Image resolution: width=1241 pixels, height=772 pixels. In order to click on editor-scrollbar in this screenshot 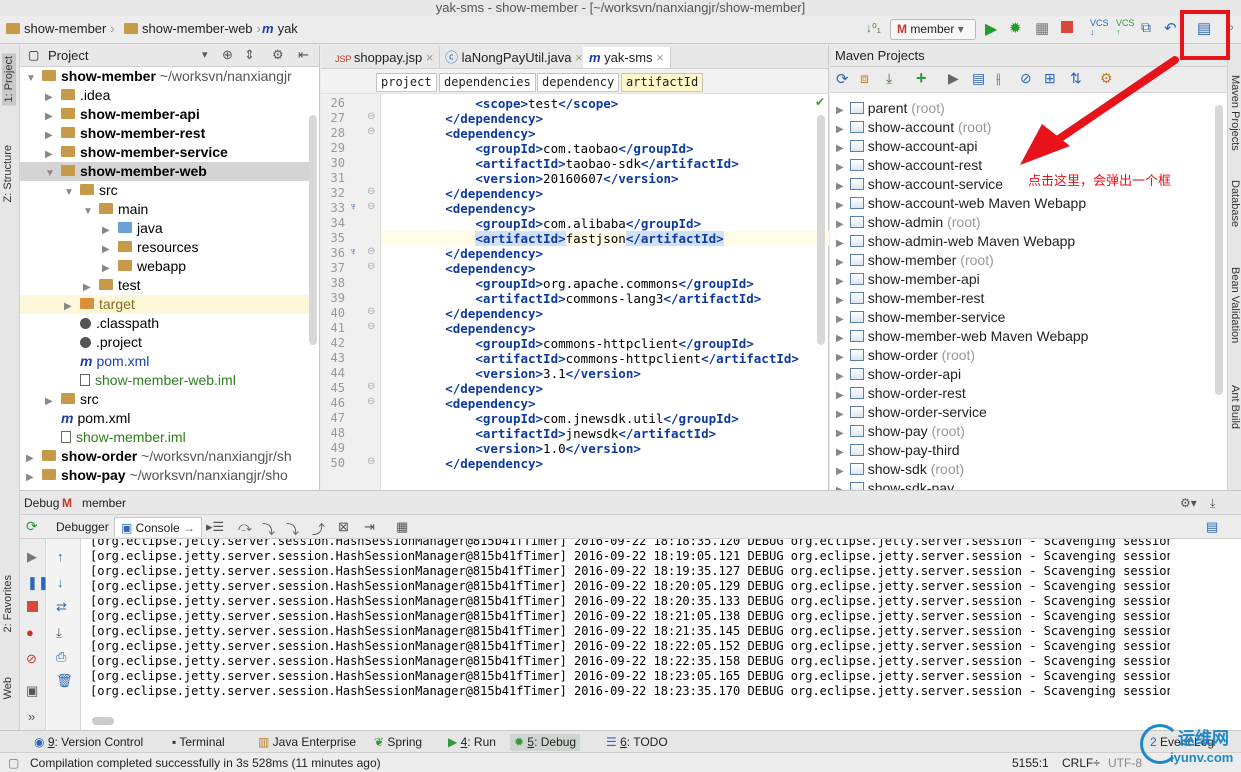, I will do `click(821, 230)`.